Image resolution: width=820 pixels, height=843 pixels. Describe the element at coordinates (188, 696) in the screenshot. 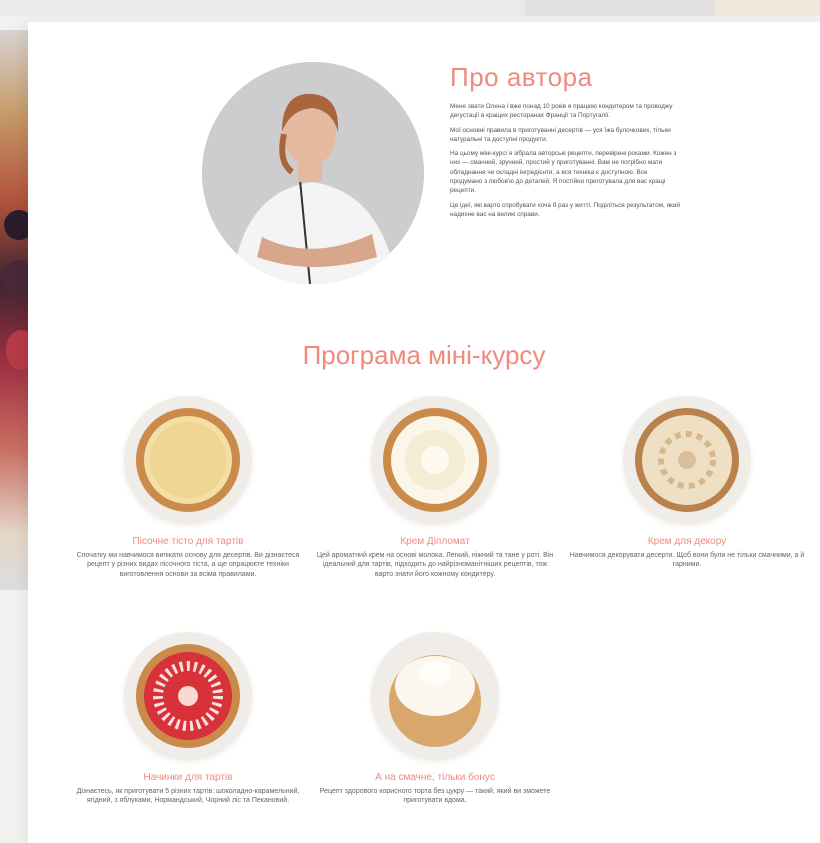

I see `strawberry-tart-image` at that location.